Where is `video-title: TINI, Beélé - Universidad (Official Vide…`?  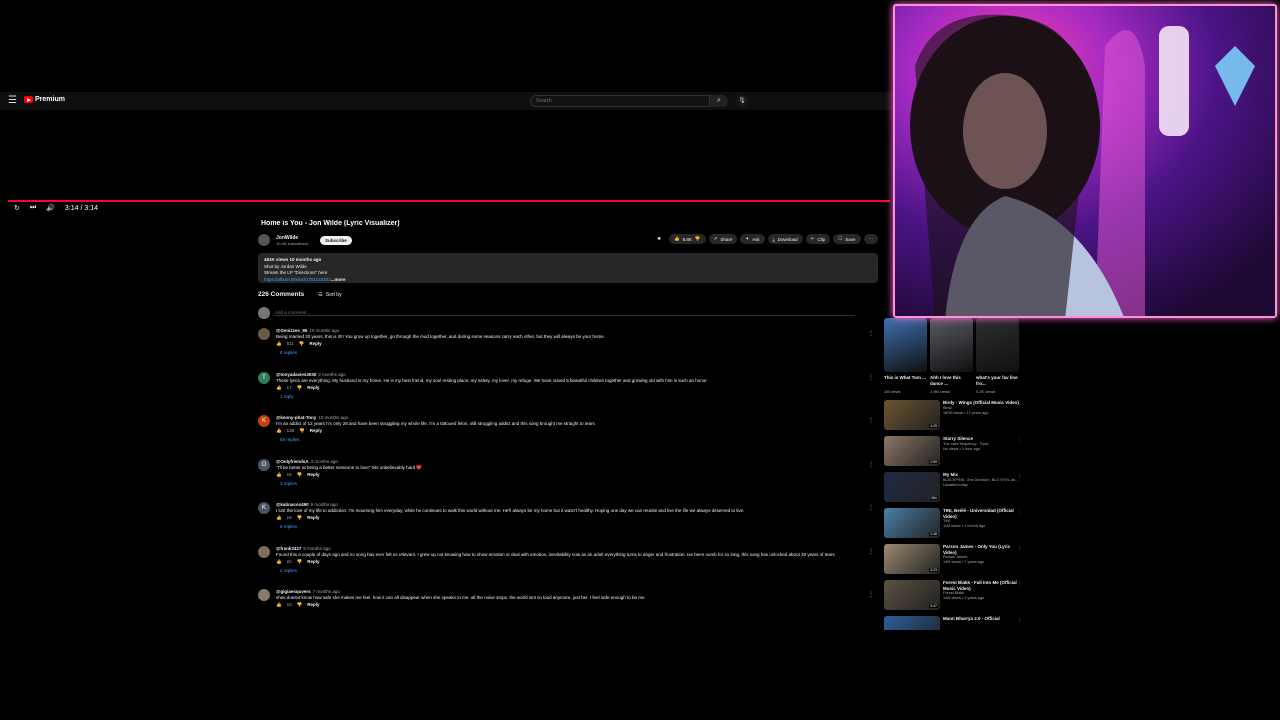
video-title: TINI, Beélé - Universidad (Official Vide… is located at coordinates (983, 513).